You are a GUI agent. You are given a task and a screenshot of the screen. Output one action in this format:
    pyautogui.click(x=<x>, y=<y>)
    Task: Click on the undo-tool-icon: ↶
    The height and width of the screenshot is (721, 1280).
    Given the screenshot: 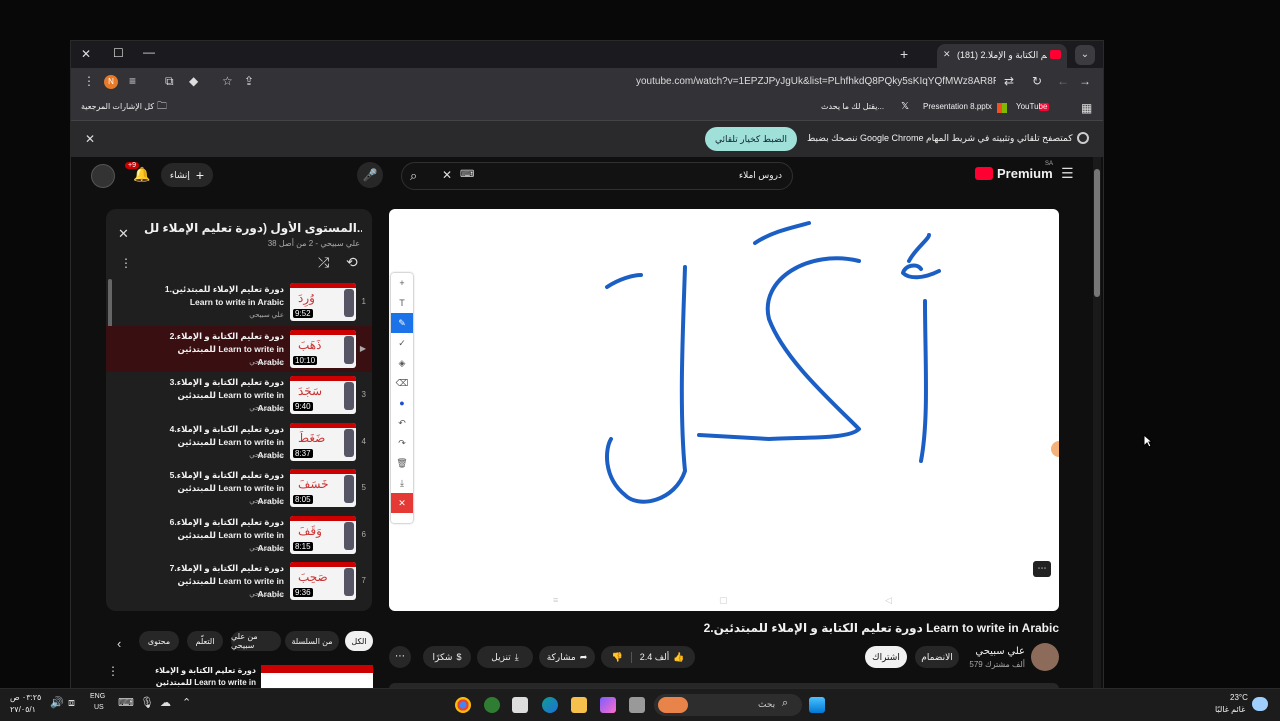 What is the action you would take?
    pyautogui.click(x=402, y=423)
    